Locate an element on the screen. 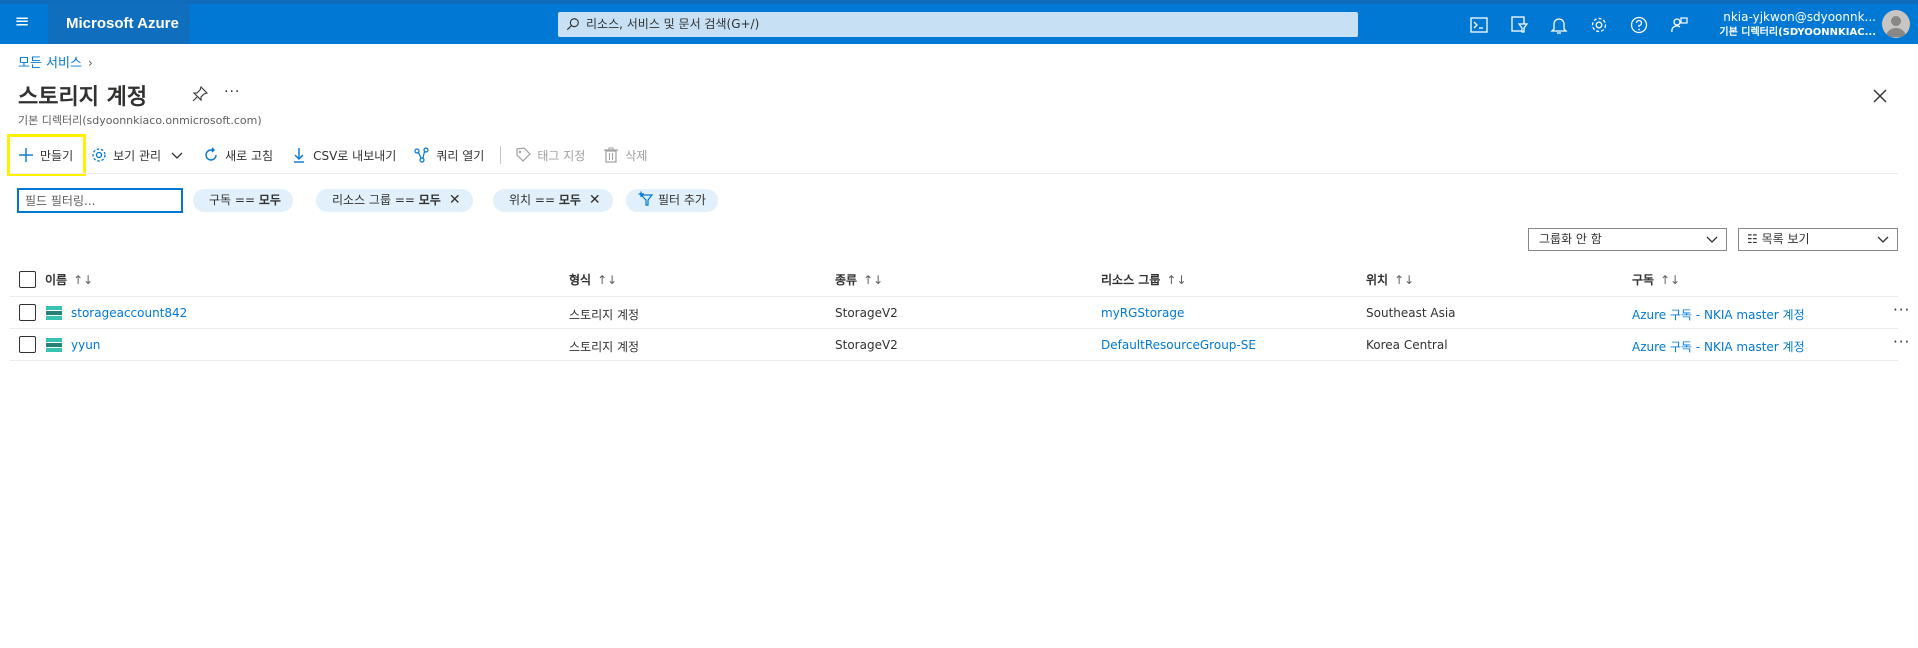  query-graph-icon is located at coordinates (421, 155).